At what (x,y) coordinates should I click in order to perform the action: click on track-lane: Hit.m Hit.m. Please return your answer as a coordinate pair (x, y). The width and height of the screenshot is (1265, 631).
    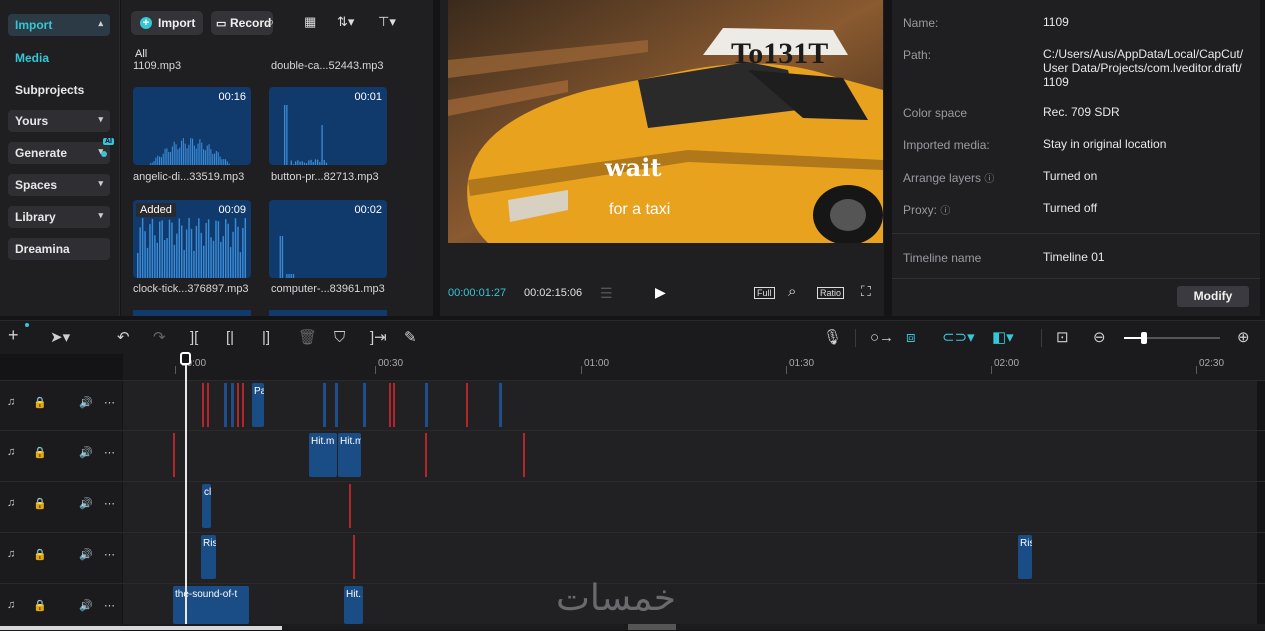
    Looking at the image, I should click on (690, 456).